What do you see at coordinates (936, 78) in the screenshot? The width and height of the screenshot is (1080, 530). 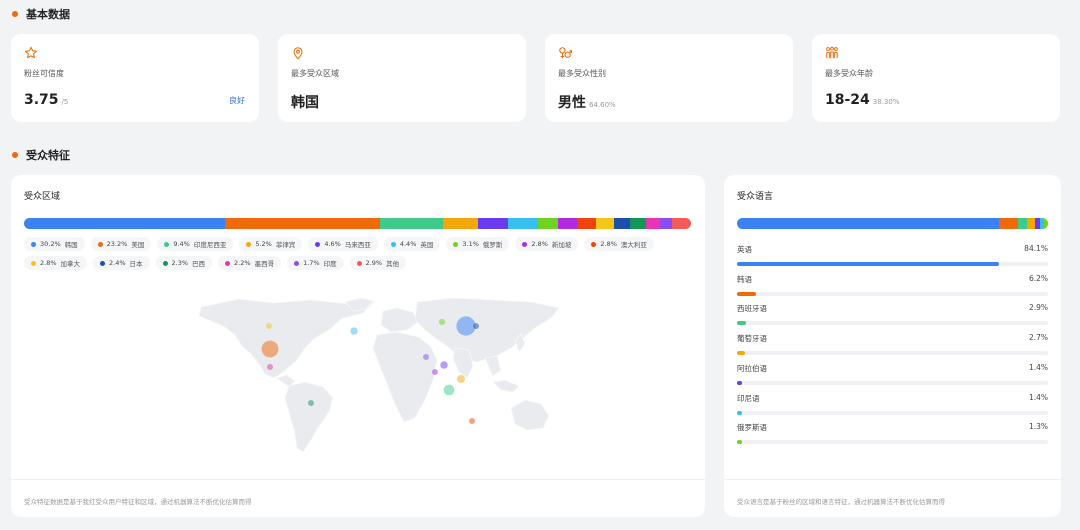 I see `top-age-card: 最多受众年龄 18-24 38.30%` at bounding box center [936, 78].